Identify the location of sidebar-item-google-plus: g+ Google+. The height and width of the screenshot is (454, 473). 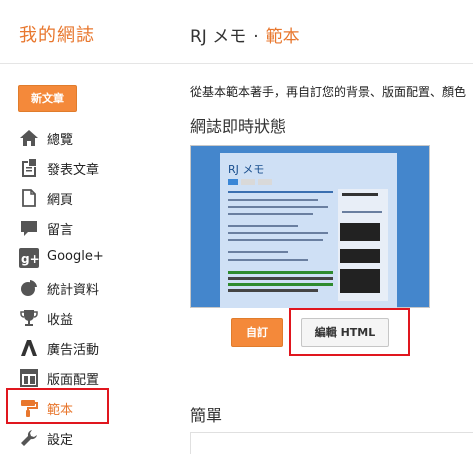
(65, 258).